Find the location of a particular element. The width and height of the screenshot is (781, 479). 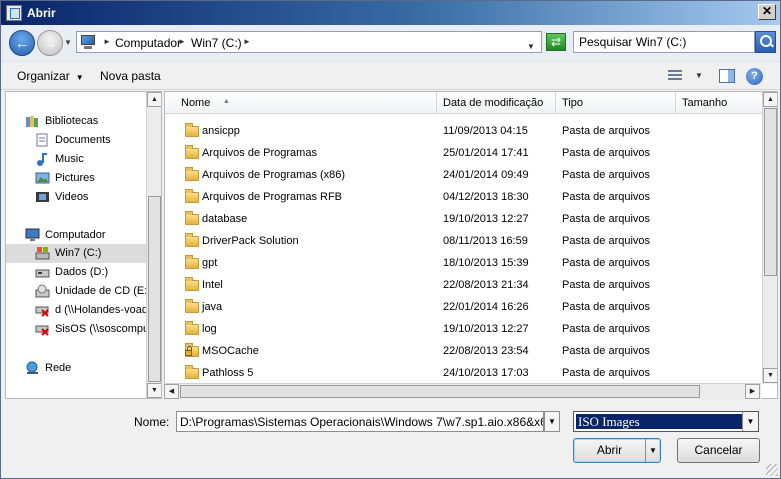

sidebar-item-documents: Documents is located at coordinates (77, 140).